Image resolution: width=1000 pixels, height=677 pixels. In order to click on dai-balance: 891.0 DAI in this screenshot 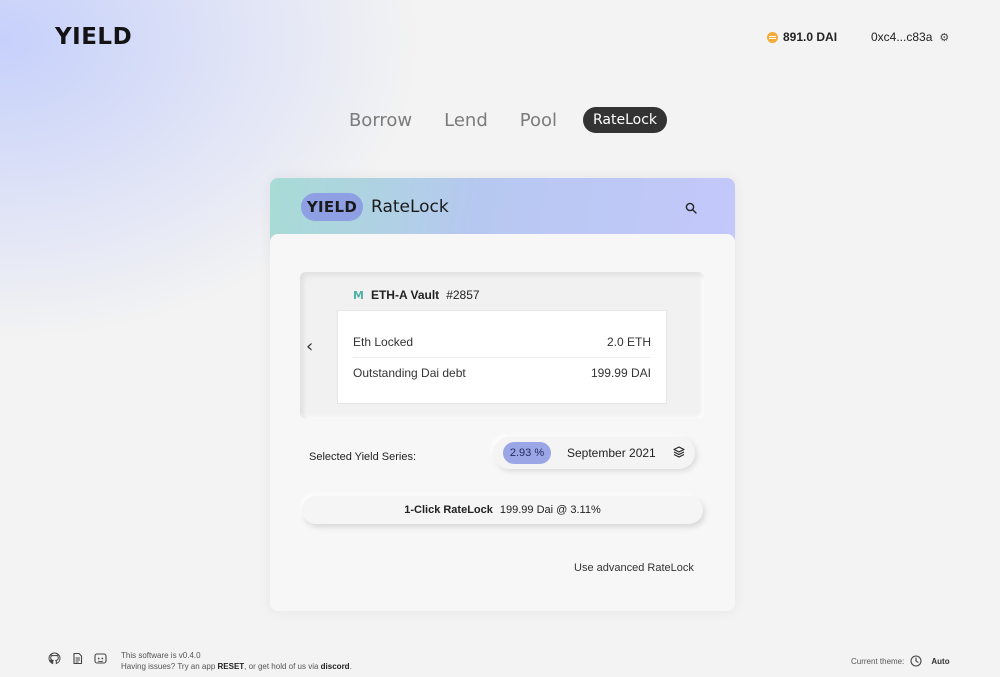, I will do `click(802, 37)`.